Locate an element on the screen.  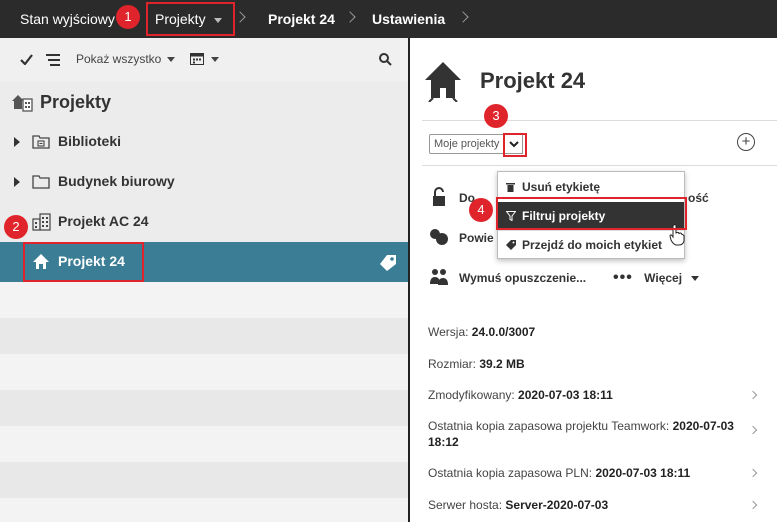
house-icon is located at coordinates (443, 82).